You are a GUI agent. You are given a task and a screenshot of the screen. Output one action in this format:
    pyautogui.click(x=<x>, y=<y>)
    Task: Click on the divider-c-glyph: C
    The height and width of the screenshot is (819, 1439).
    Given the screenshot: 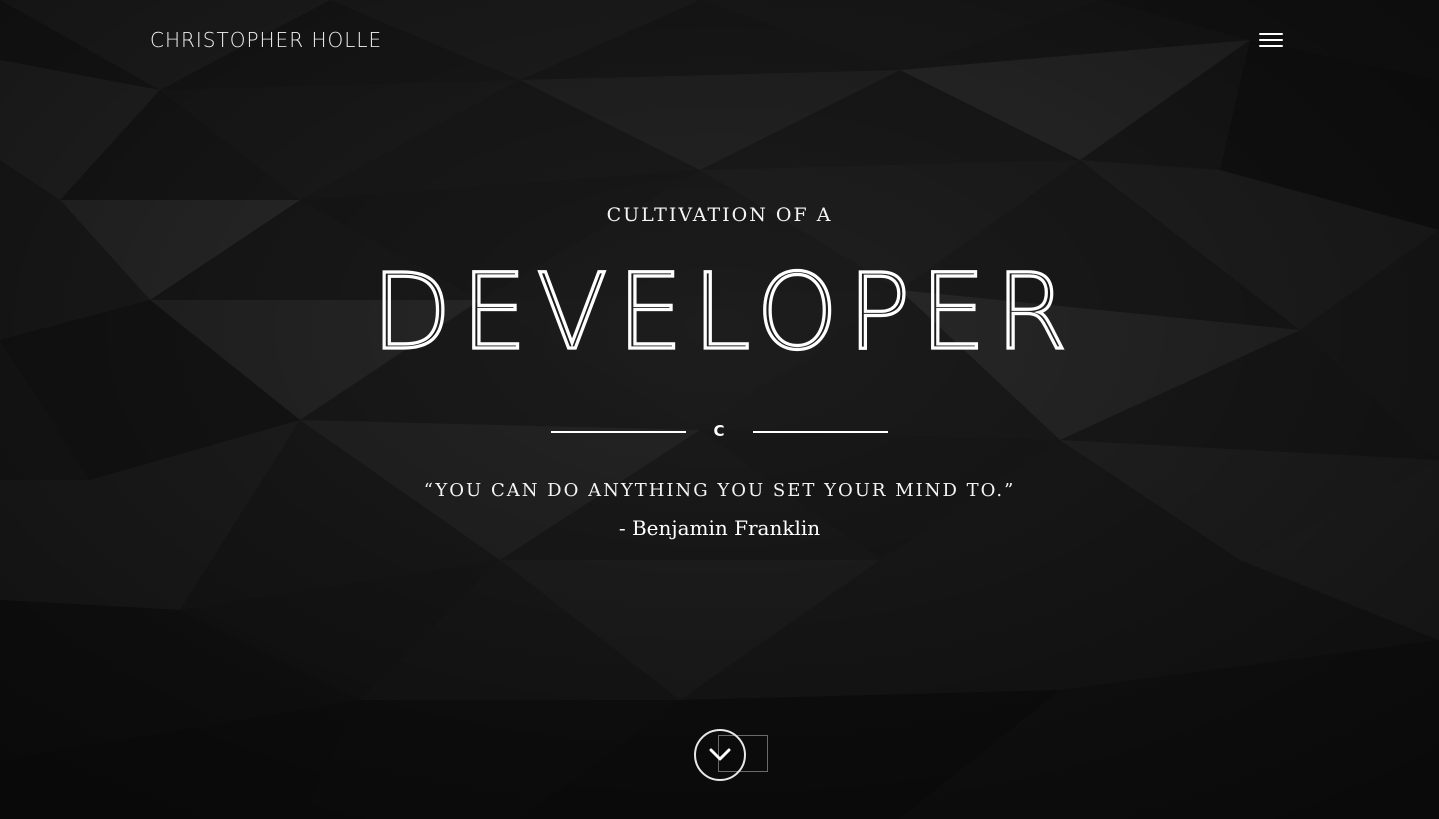 What is the action you would take?
    pyautogui.click(x=719, y=431)
    